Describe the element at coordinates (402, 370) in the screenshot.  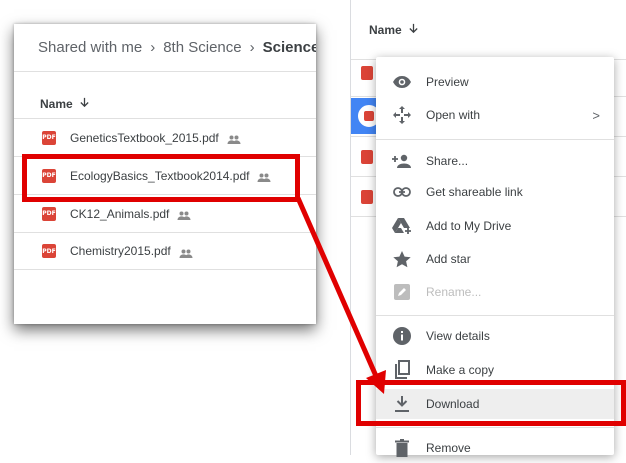
I see `copy-icon` at that location.